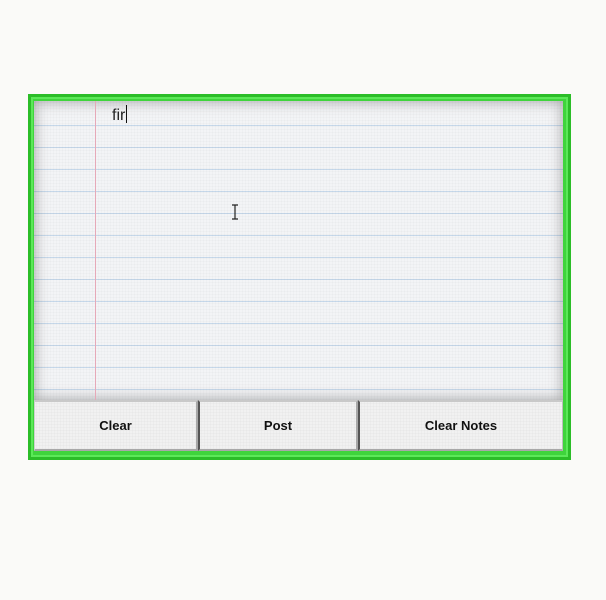  Describe the element at coordinates (460, 425) in the screenshot. I see `clear-notes-button: Clear Notes` at that location.